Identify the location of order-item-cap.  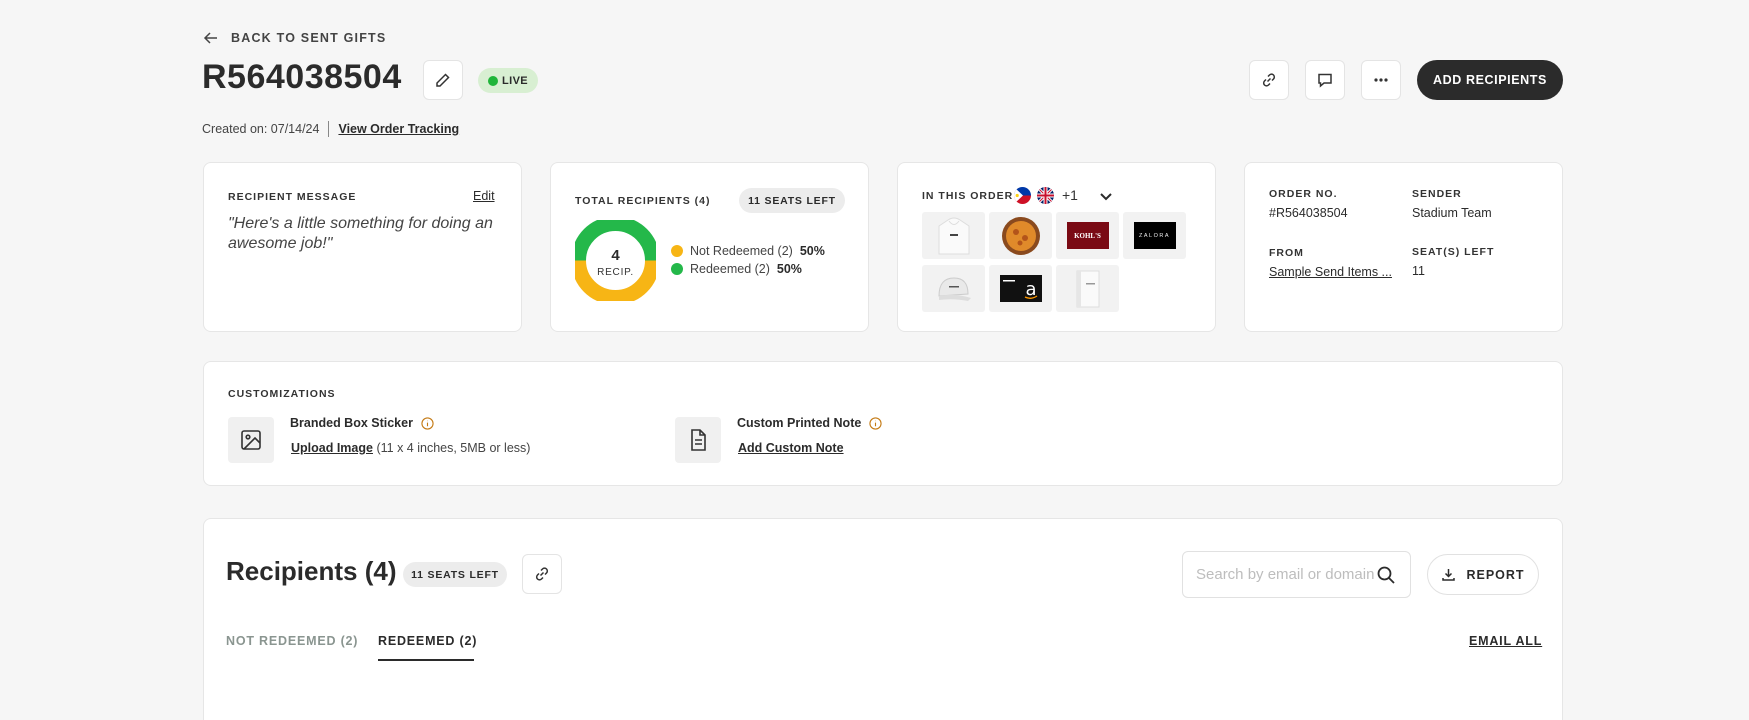
(953, 288).